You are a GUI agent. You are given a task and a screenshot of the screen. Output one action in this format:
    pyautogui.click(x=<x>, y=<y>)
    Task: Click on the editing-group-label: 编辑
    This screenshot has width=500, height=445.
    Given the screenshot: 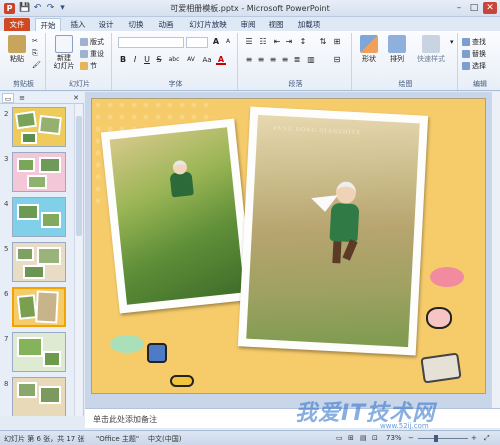 What is the action you would take?
    pyautogui.click(x=480, y=84)
    